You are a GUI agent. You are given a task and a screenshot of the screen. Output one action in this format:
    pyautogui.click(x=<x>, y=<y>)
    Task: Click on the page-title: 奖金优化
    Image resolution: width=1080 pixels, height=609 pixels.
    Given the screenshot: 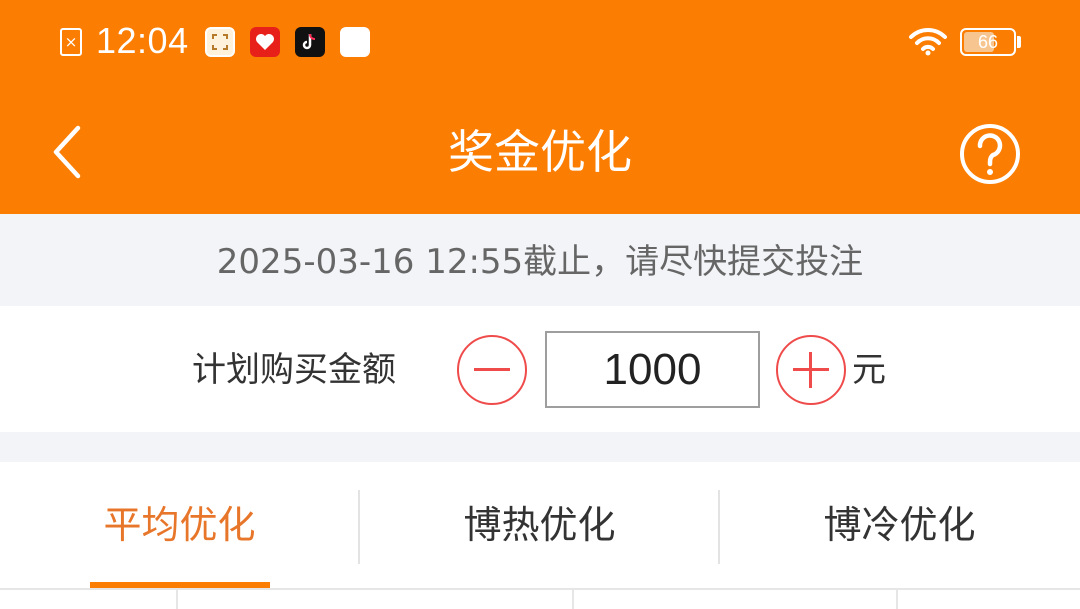 What is the action you would take?
    pyautogui.click(x=540, y=152)
    